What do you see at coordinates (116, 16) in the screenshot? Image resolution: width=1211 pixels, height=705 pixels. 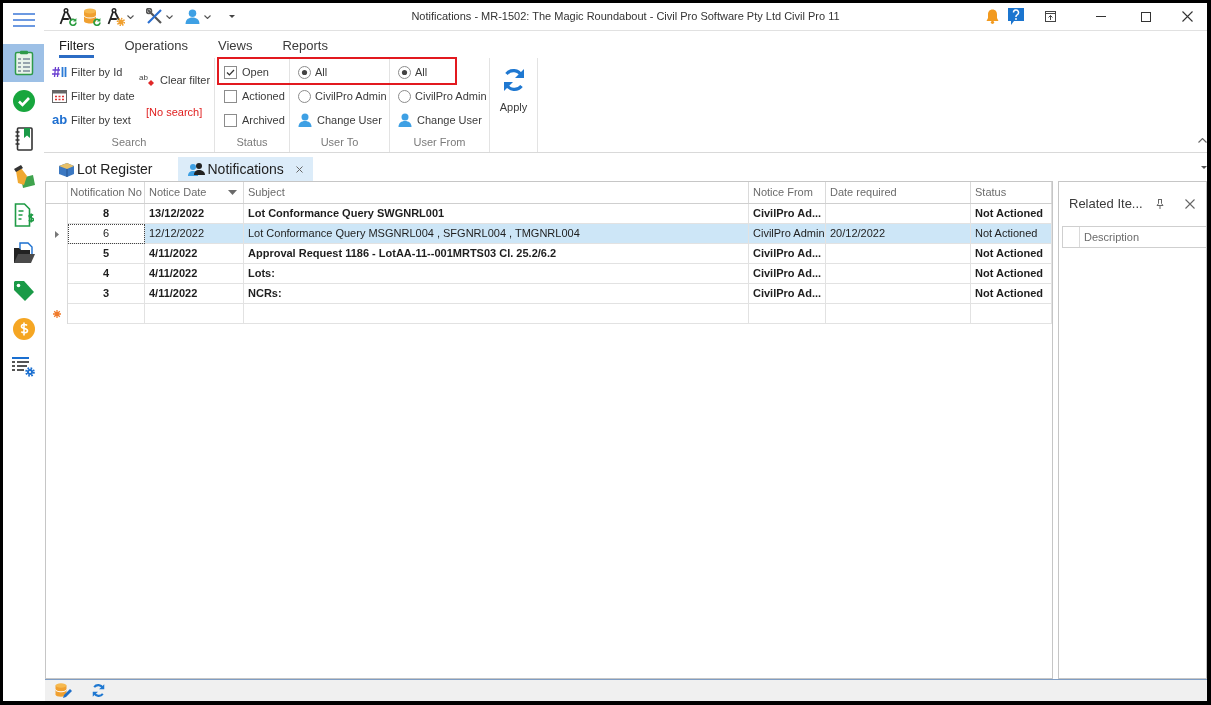 I see `compass-gear-icon` at bounding box center [116, 16].